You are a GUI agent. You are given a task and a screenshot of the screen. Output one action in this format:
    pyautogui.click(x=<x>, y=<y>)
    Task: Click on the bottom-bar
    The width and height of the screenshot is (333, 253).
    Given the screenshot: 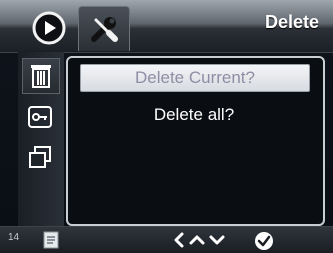 What is the action you would take?
    pyautogui.click(x=166, y=239)
    